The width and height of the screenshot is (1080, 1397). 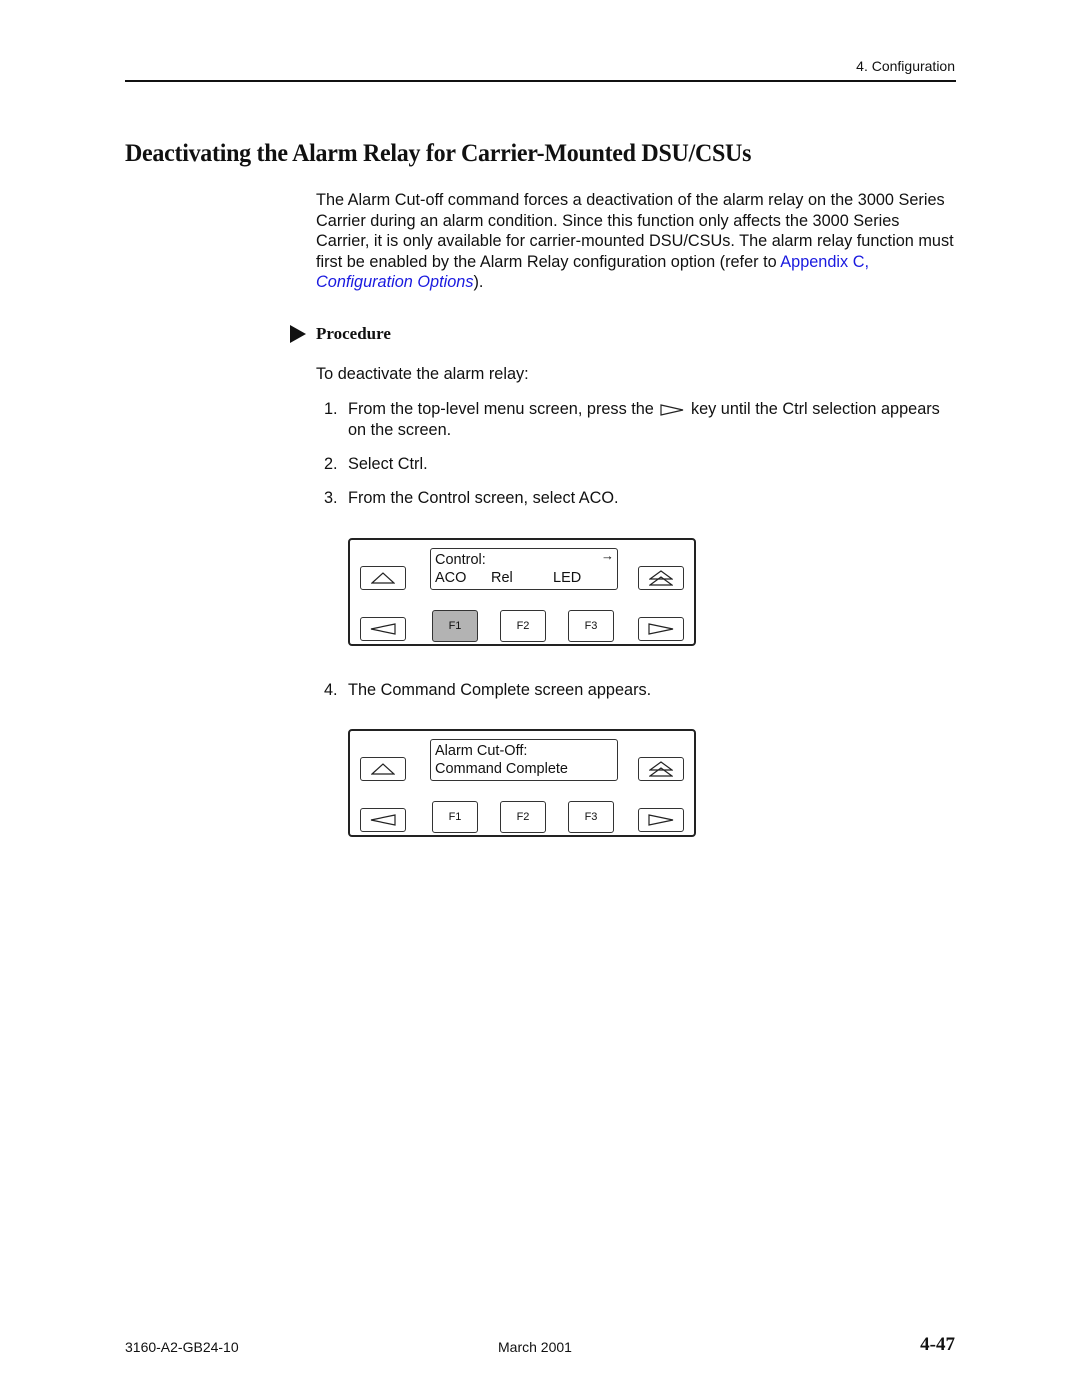 What do you see at coordinates (522, 592) in the screenshot?
I see `front-panel-control: Control: ACO Rel LED → F1 F2 F3` at bounding box center [522, 592].